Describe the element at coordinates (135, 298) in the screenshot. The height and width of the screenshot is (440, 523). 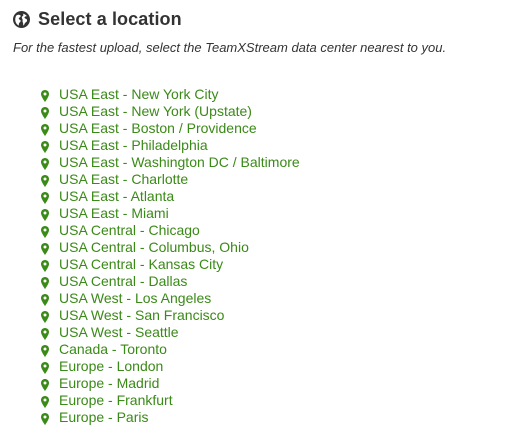
I see `location-label: USA West - Los Angeles` at that location.